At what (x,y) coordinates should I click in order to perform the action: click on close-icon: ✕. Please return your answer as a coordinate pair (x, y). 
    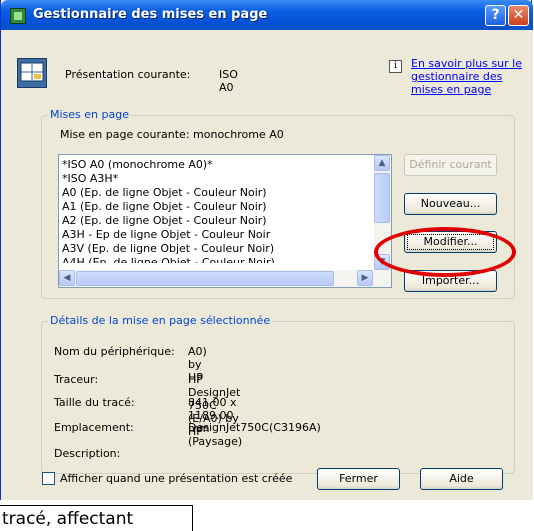
    Looking at the image, I should click on (518, 15).